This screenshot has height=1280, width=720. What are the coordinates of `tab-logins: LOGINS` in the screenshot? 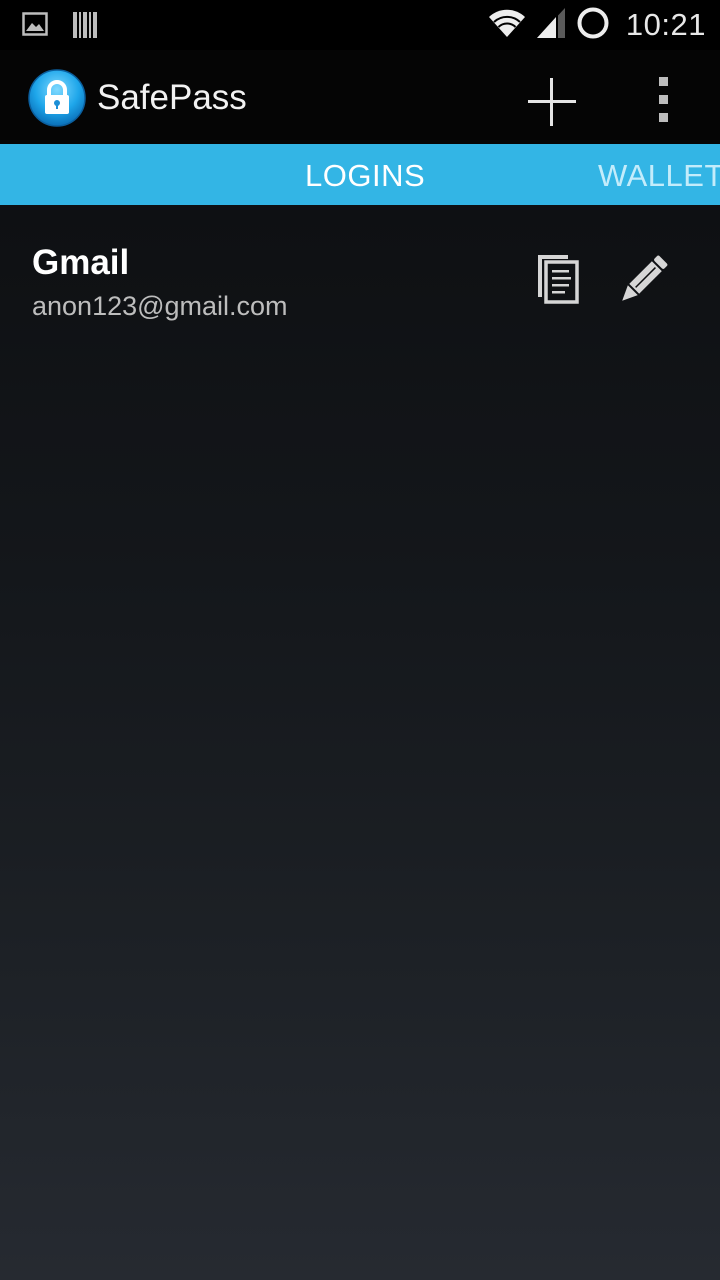 It's located at (365, 174).